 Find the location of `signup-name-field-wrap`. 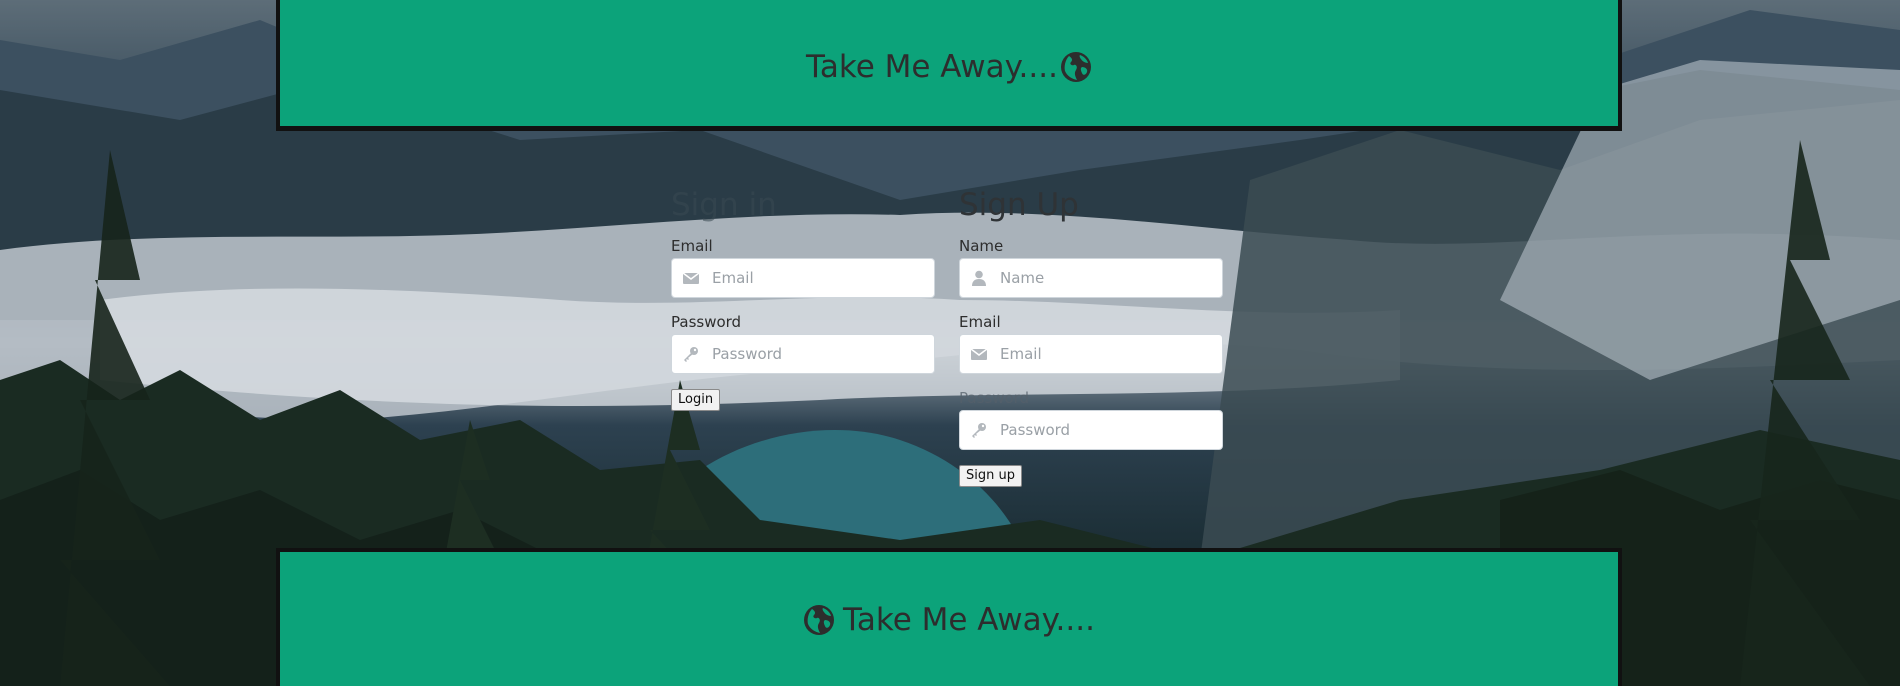

signup-name-field-wrap is located at coordinates (1091, 278).